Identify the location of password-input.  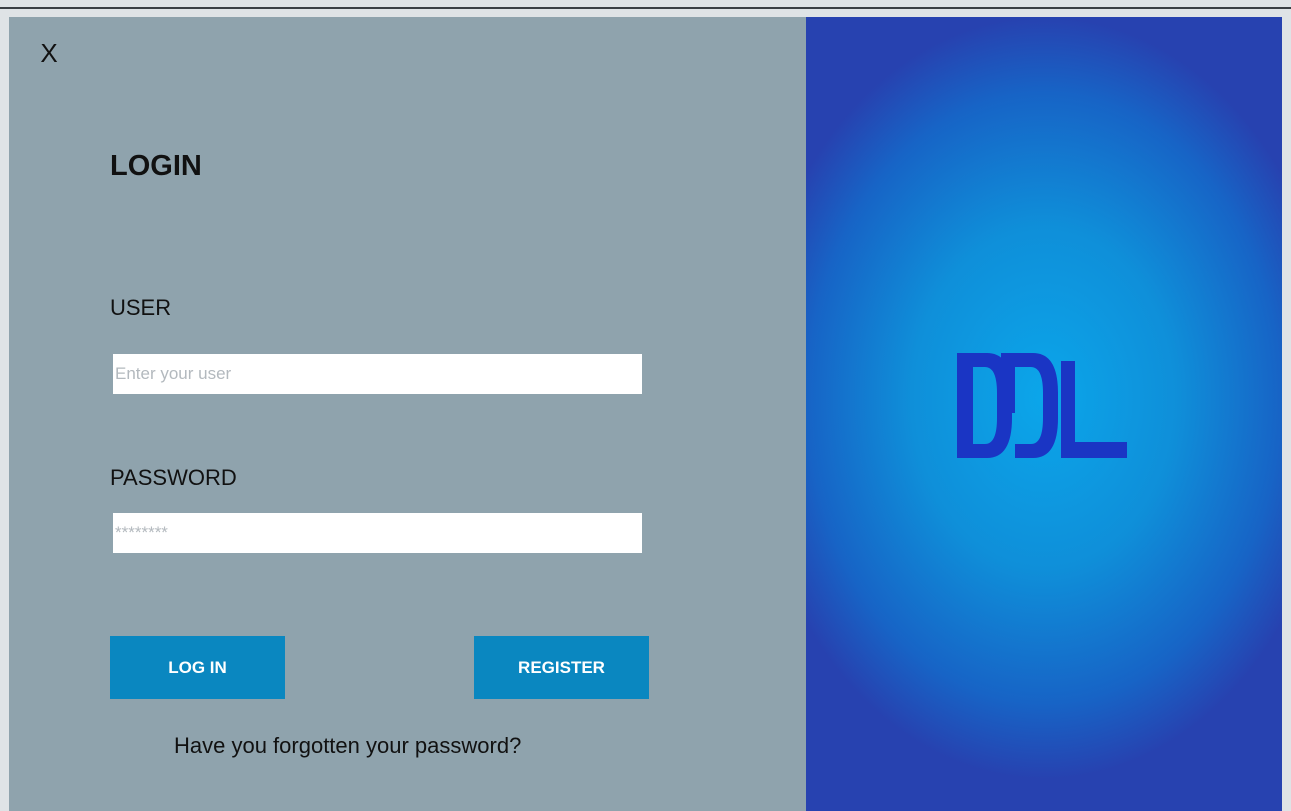
(377, 533).